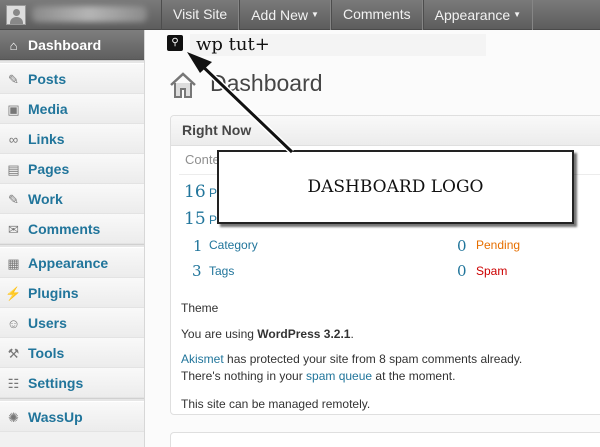  I want to click on sidebar-item-comments: ✉ Comments, so click(72, 229).